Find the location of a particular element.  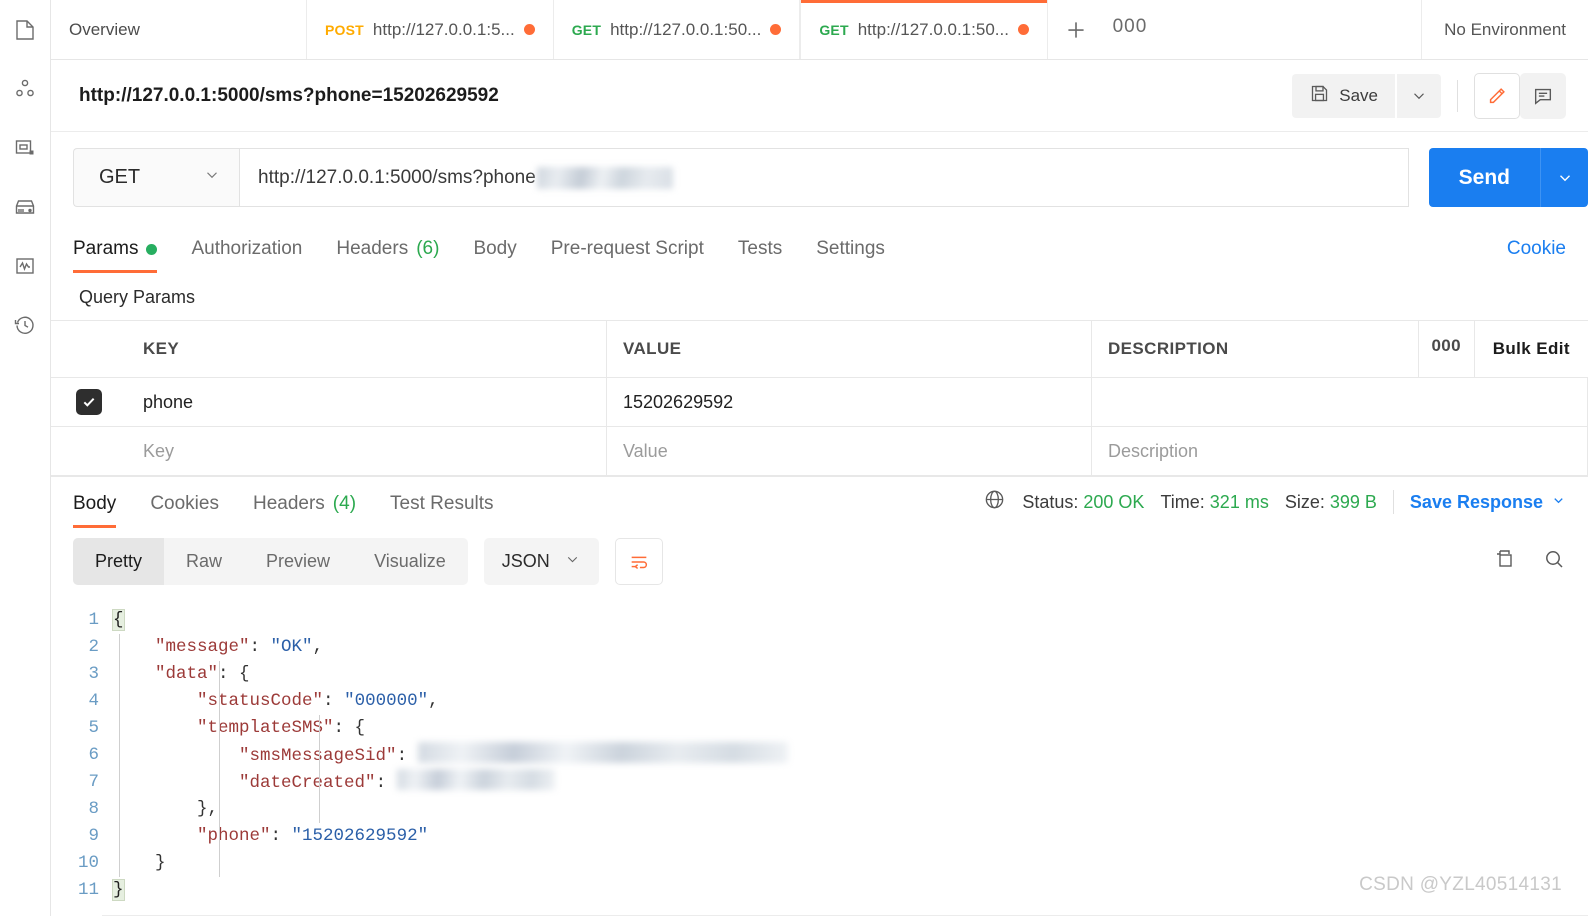

environment-selector: No Environment is located at coordinates (1505, 29).